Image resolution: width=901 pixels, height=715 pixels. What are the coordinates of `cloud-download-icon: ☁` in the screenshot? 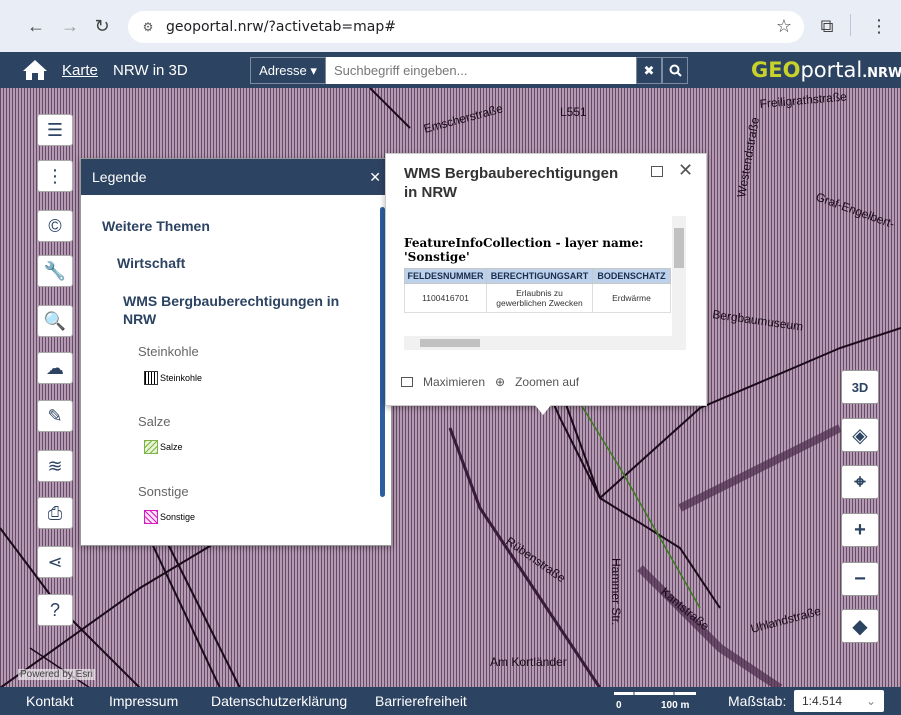 It's located at (55, 367).